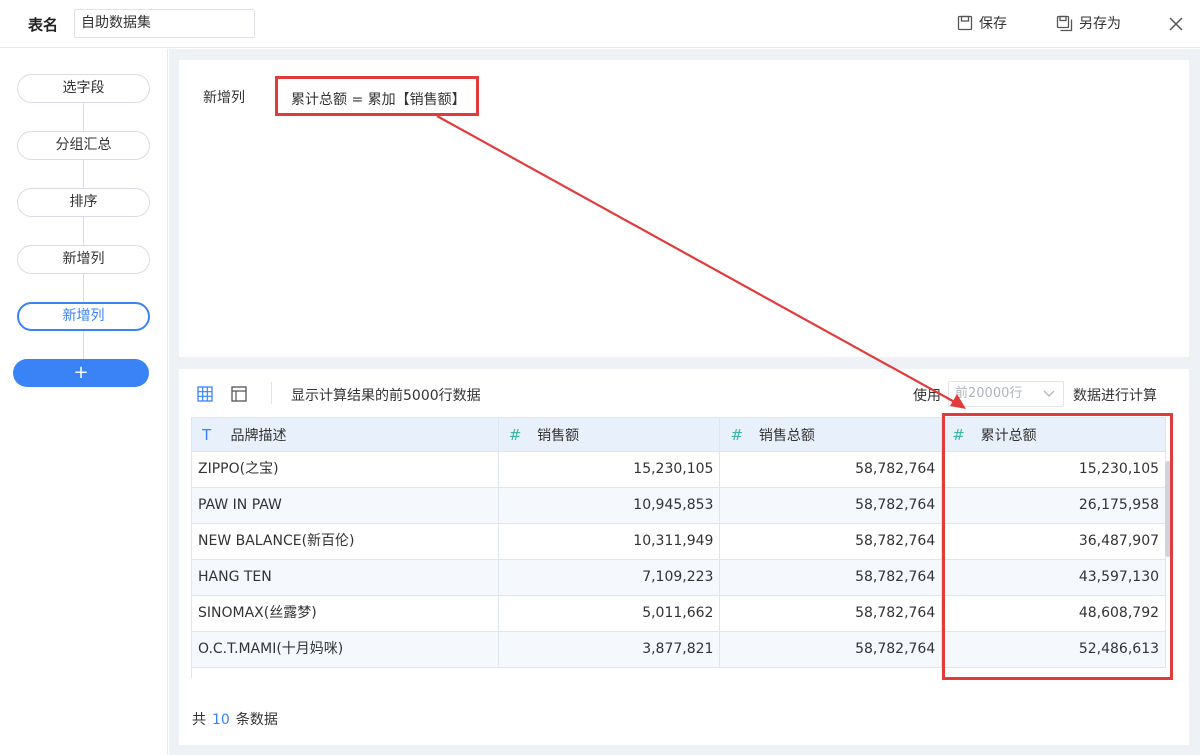 This screenshot has height=755, width=1200. I want to click on row-count-suffix: 条数据, so click(256, 720).